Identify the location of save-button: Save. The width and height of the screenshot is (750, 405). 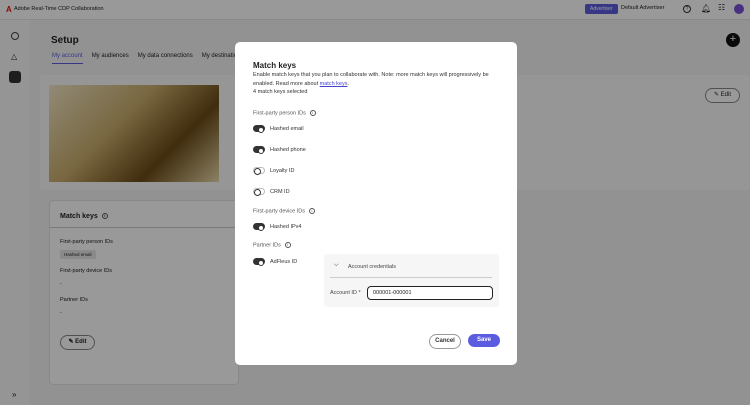
(484, 340).